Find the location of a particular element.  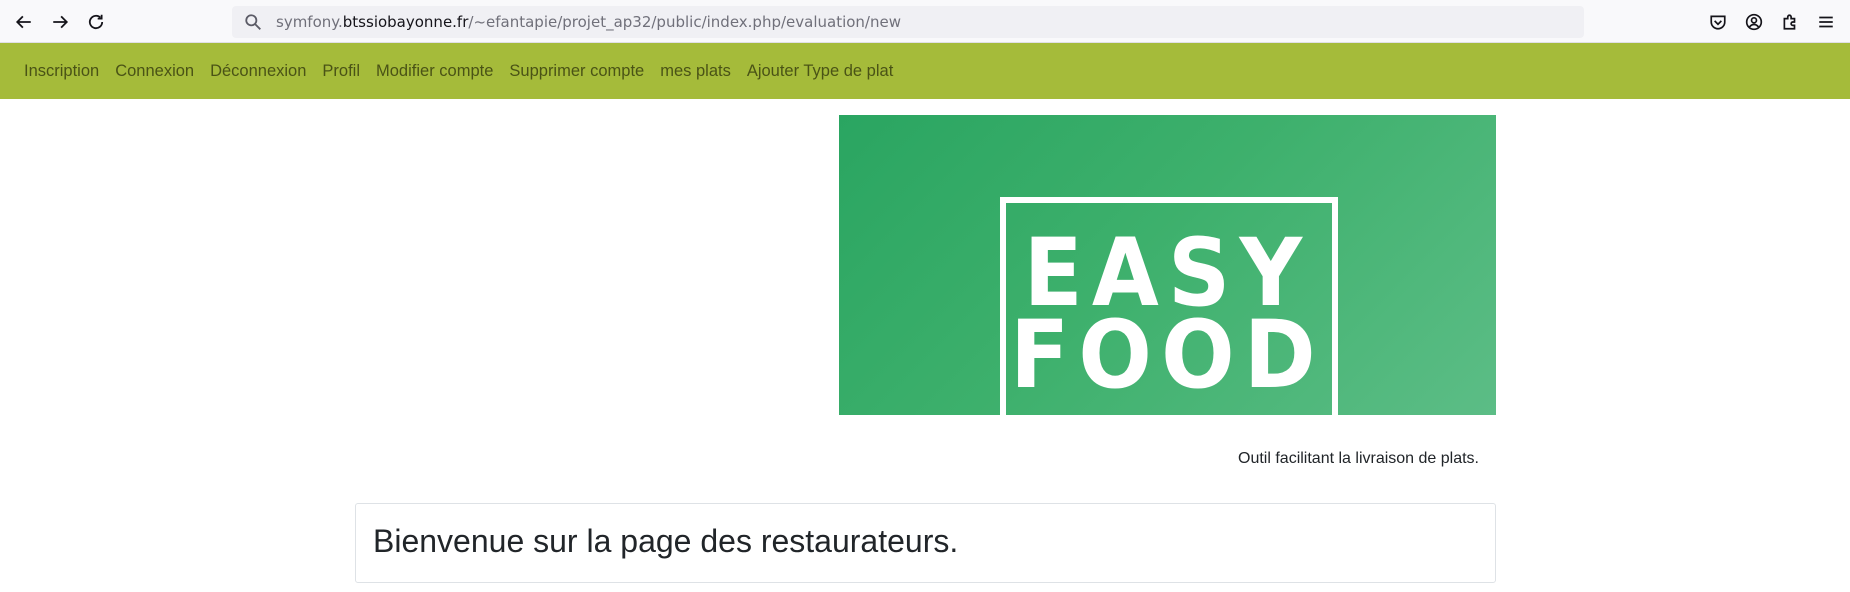

nav-link-modifier-compte: Modifier compte is located at coordinates (434, 71).